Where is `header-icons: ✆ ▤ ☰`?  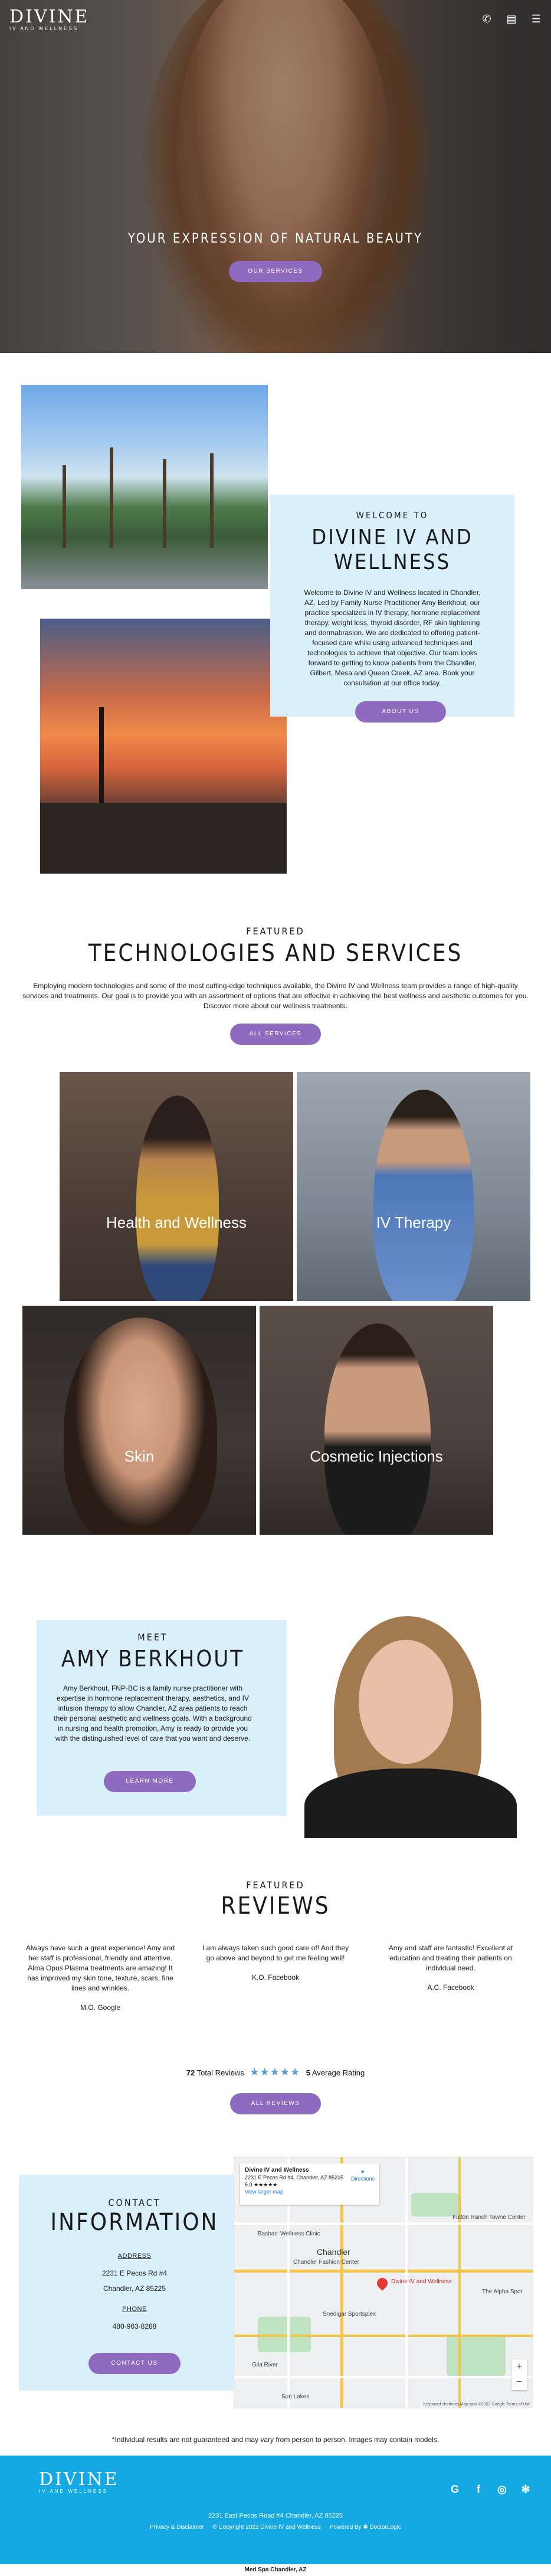
header-icons: ✆ ▤ ☰ is located at coordinates (511, 19).